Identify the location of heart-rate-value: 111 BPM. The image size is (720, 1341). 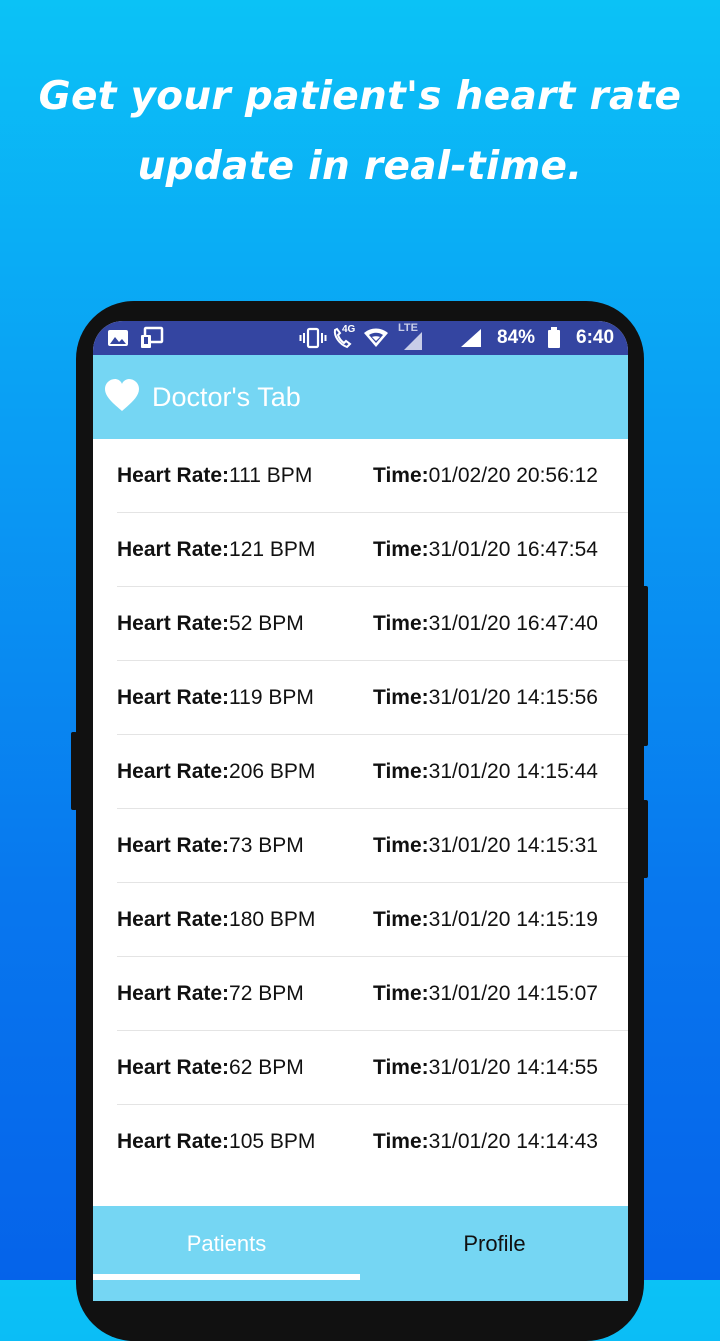
(271, 475).